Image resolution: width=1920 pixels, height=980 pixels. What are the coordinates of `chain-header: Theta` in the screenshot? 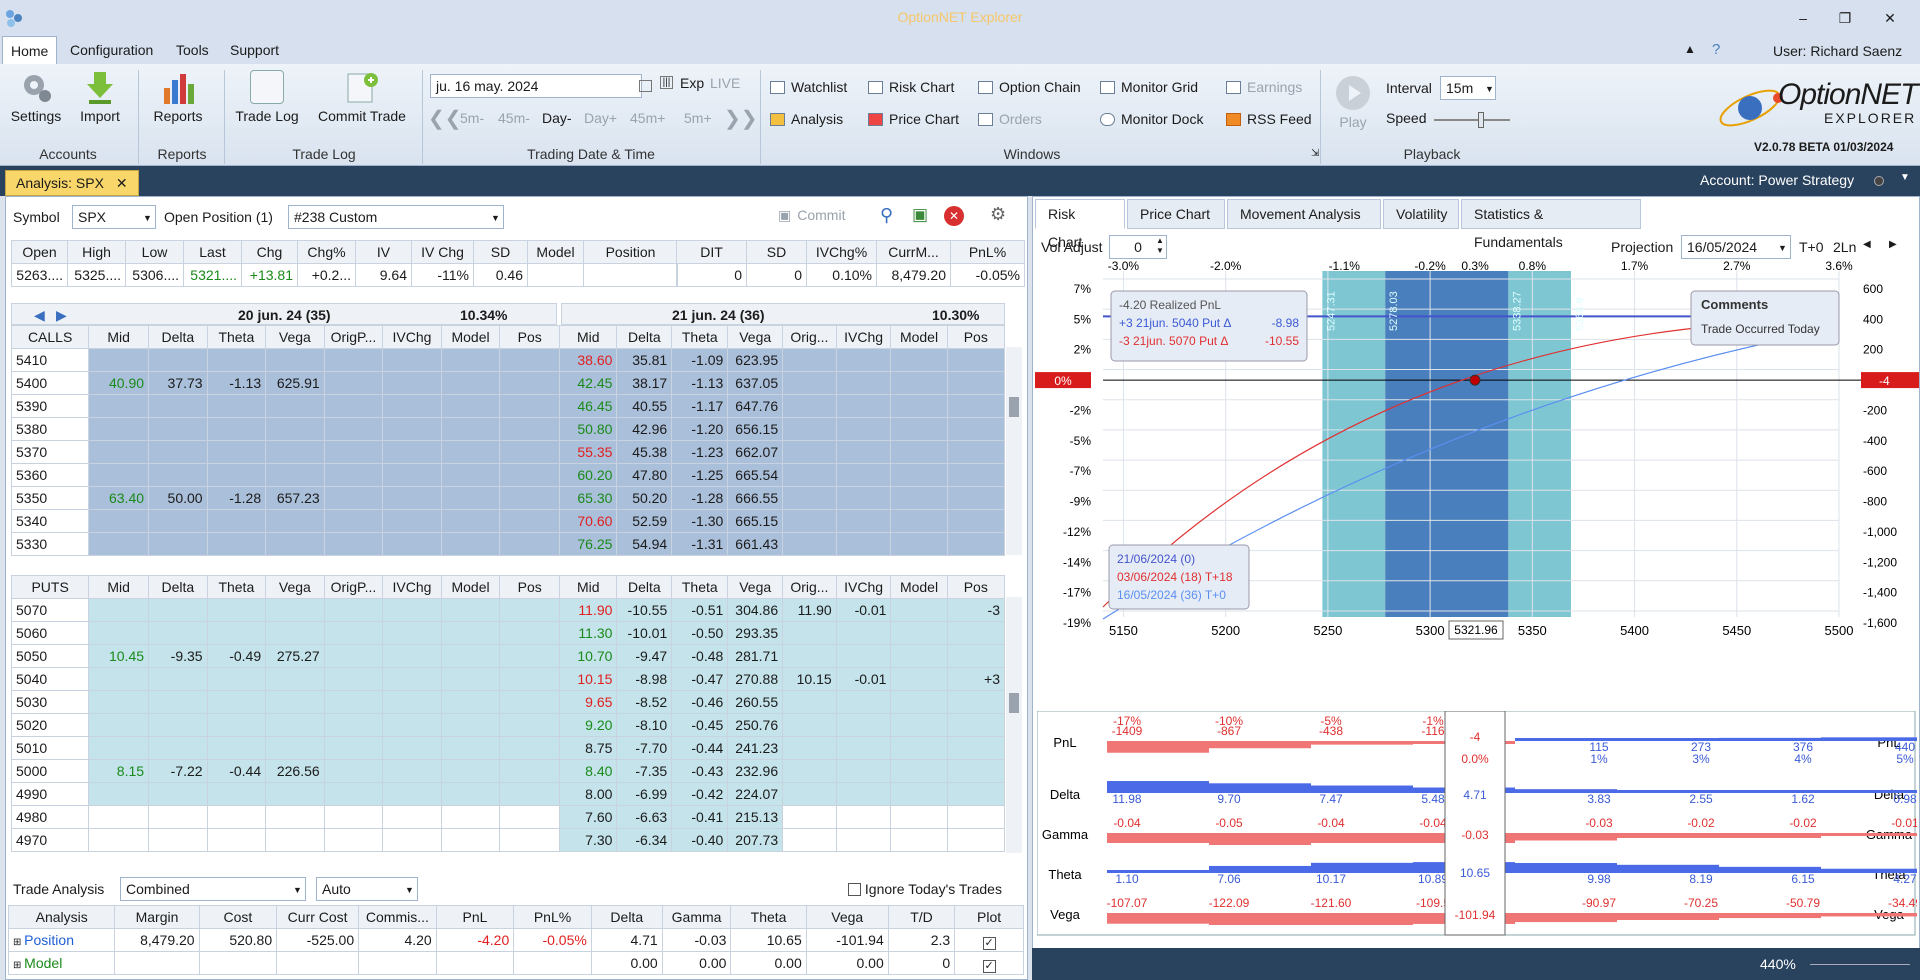 It's located at (236, 337).